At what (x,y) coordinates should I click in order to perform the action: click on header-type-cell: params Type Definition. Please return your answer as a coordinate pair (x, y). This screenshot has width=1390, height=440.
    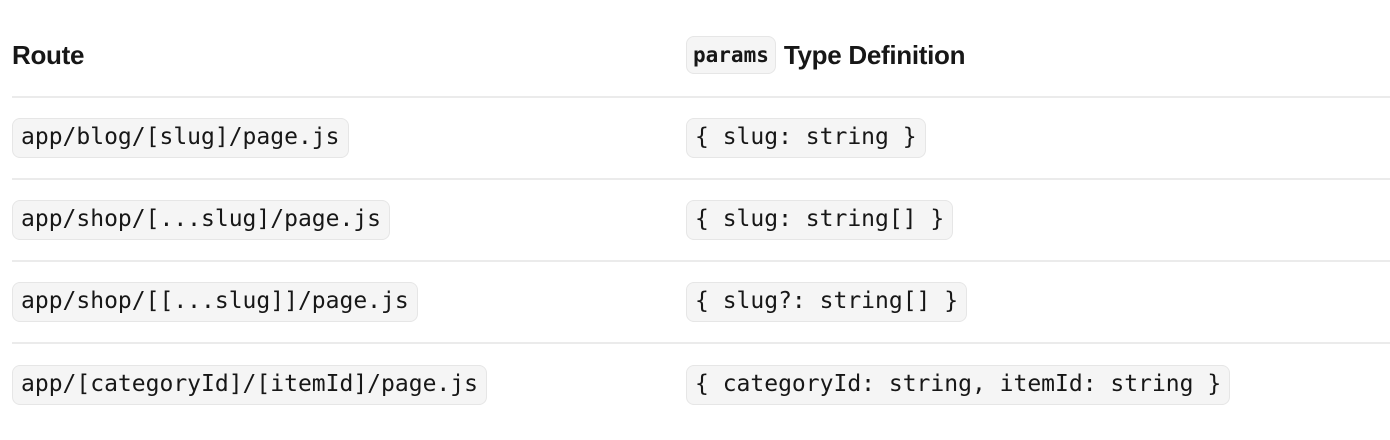
    Looking at the image, I should click on (1038, 55).